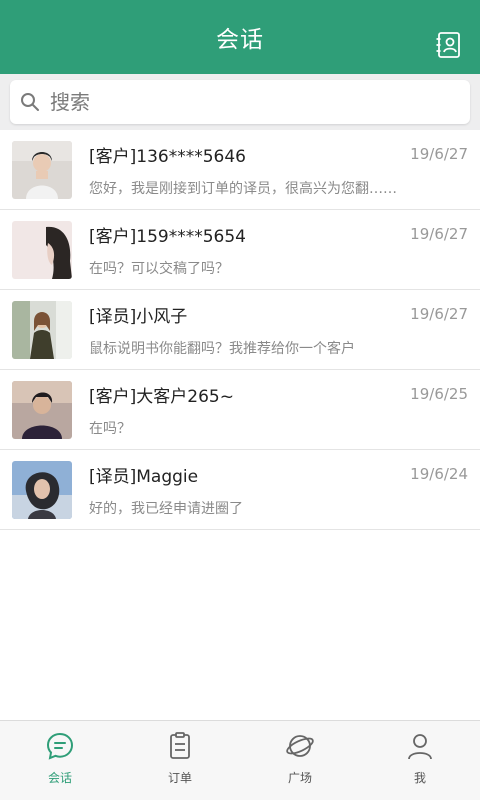 The image size is (480, 800). I want to click on contact-name: [客户]136****5646, so click(167, 157).